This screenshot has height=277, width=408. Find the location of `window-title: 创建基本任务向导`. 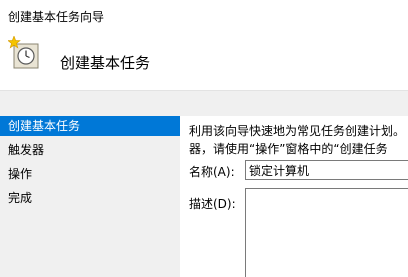

window-title: 创建基本任务向导 is located at coordinates (56, 17).